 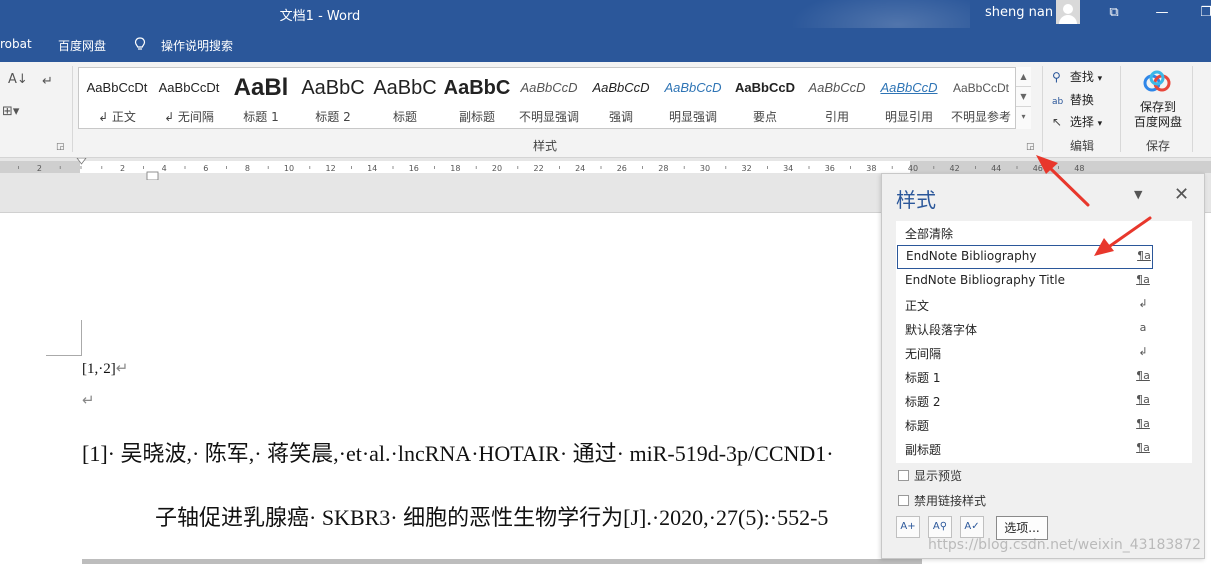 I want to click on style-quote: AaBbCcD 引用, so click(x=837, y=98).